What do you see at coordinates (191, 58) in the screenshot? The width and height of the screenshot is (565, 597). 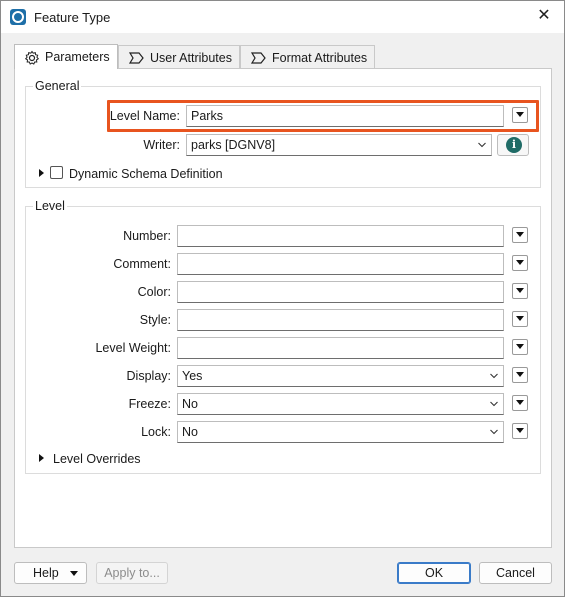 I see `tab-user-attributes-label: User Attributes` at bounding box center [191, 58].